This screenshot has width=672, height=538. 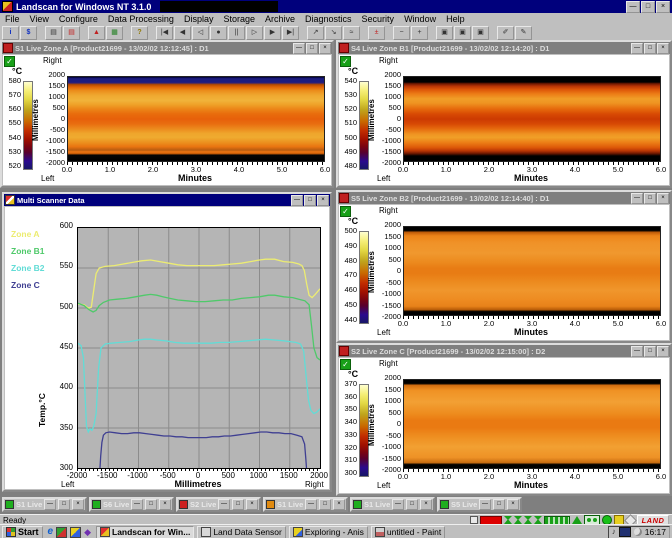 I want to click on task-button-2: Exploring - Anis, so click(x=328, y=531).